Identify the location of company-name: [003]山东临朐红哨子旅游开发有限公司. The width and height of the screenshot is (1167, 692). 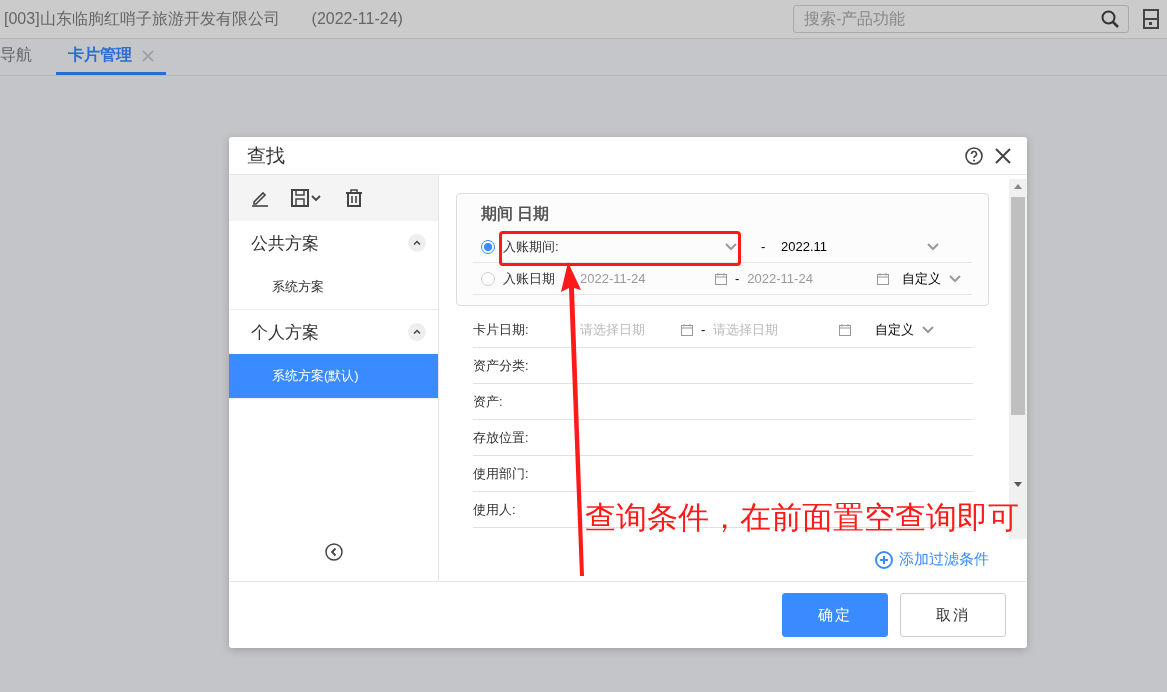
(142, 18).